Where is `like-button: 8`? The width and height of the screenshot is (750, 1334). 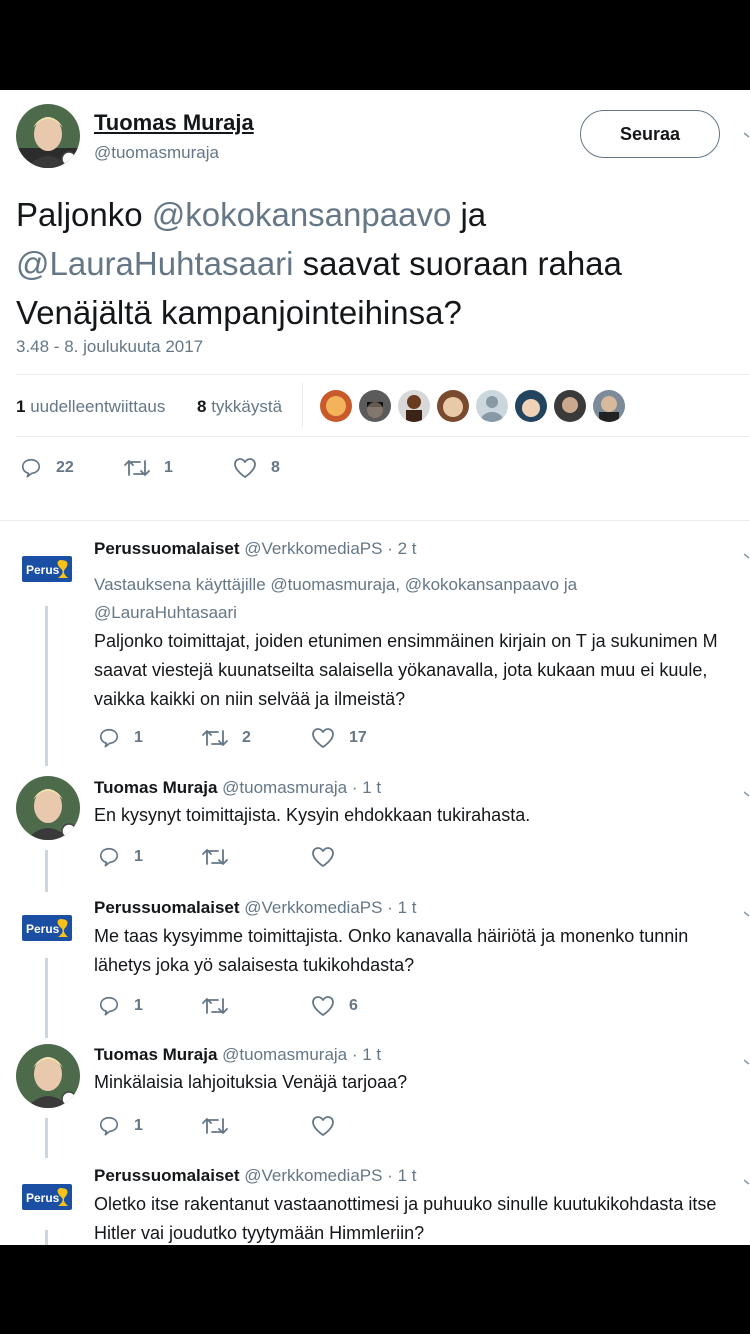 like-button: 8 is located at coordinates (256, 468).